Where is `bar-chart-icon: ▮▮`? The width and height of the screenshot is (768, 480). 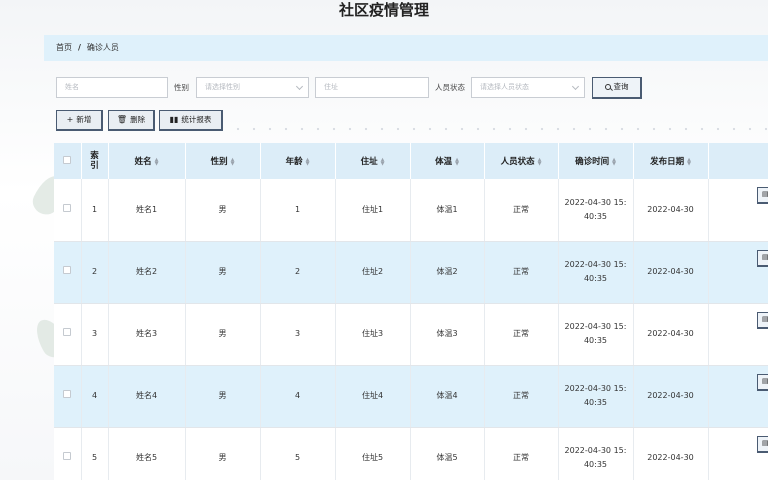 bar-chart-icon: ▮▮ is located at coordinates (174, 119).